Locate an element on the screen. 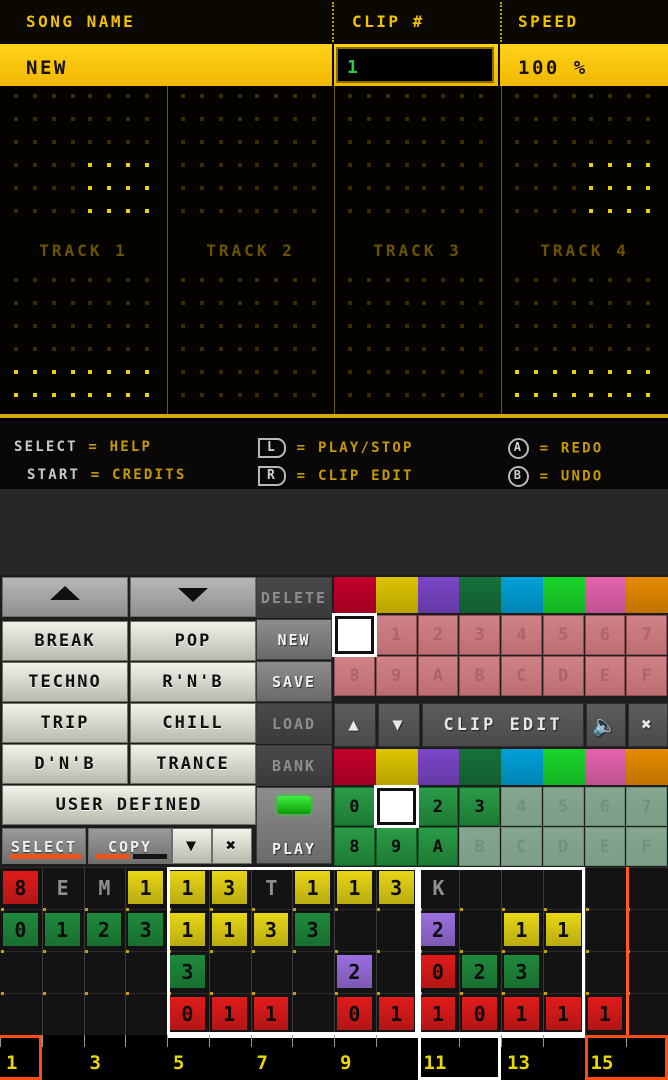  speed-value: 100 % is located at coordinates (553, 68).